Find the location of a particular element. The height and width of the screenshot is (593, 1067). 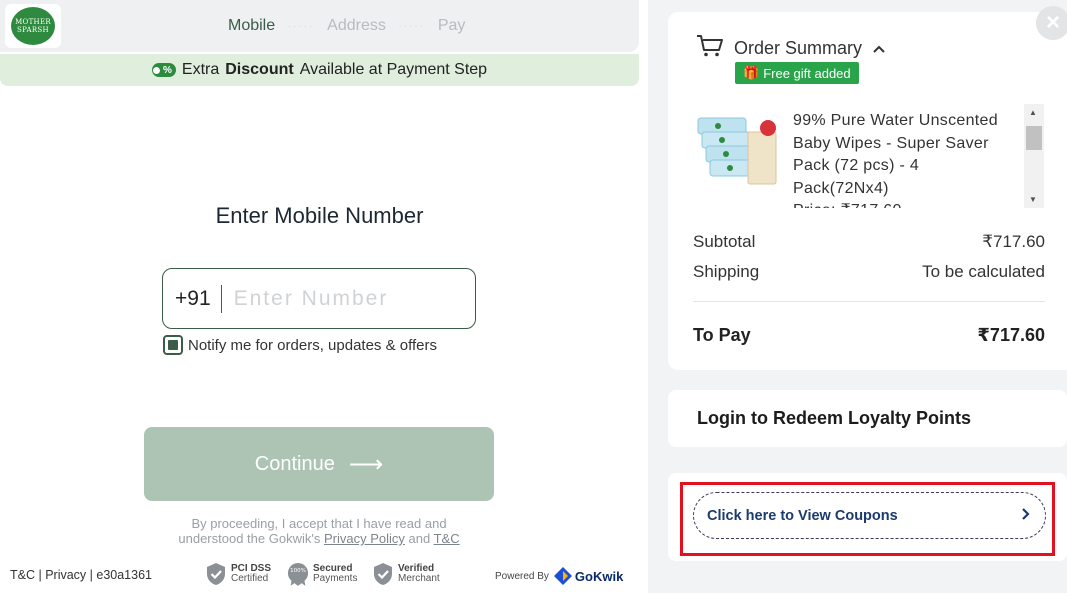

gokwik-logo-icon is located at coordinates (562, 576).